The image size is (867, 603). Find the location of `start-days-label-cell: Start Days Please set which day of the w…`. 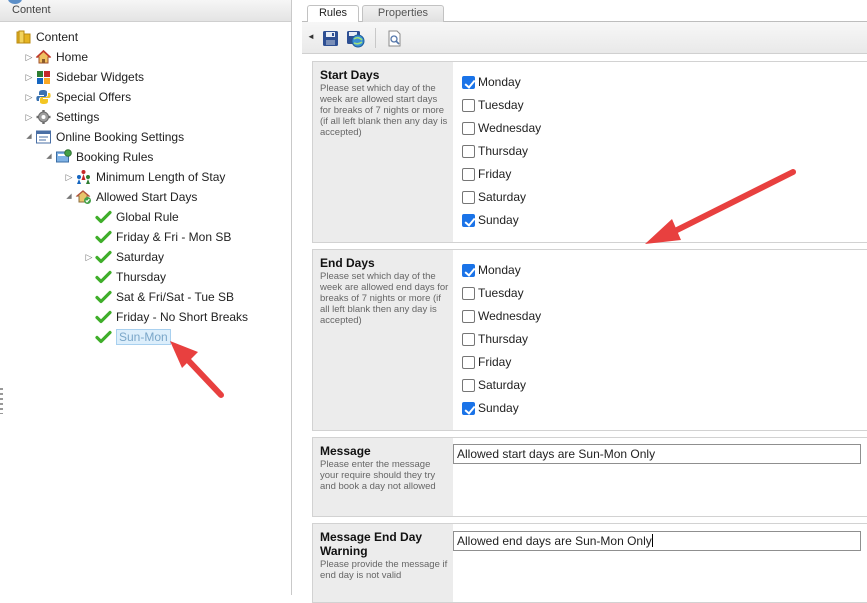

start-days-label-cell: Start Days Please set which day of the w… is located at coordinates (383, 152).